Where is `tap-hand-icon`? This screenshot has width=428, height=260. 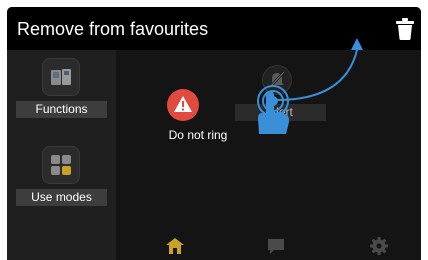 tap-hand-icon is located at coordinates (273, 109).